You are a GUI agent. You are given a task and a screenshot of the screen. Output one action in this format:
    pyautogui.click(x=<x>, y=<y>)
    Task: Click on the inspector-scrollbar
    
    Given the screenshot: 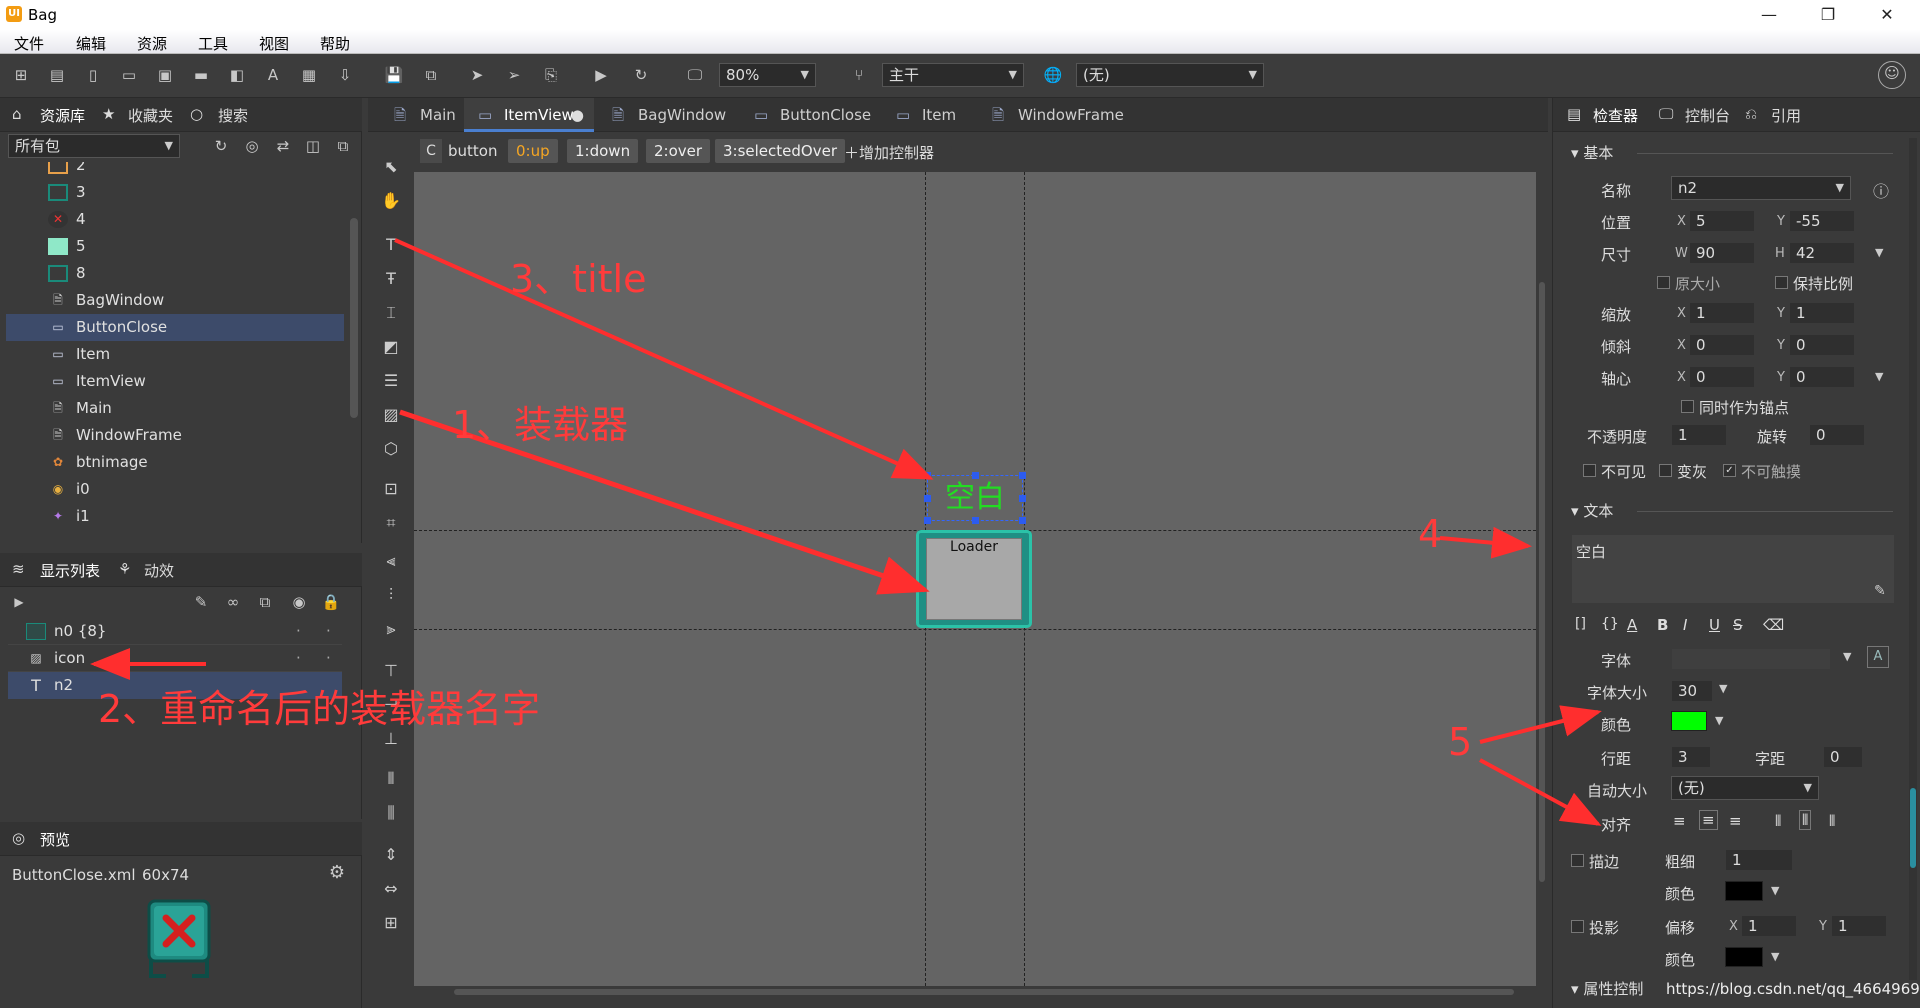 What is the action you would take?
    pyautogui.click(x=1913, y=568)
    